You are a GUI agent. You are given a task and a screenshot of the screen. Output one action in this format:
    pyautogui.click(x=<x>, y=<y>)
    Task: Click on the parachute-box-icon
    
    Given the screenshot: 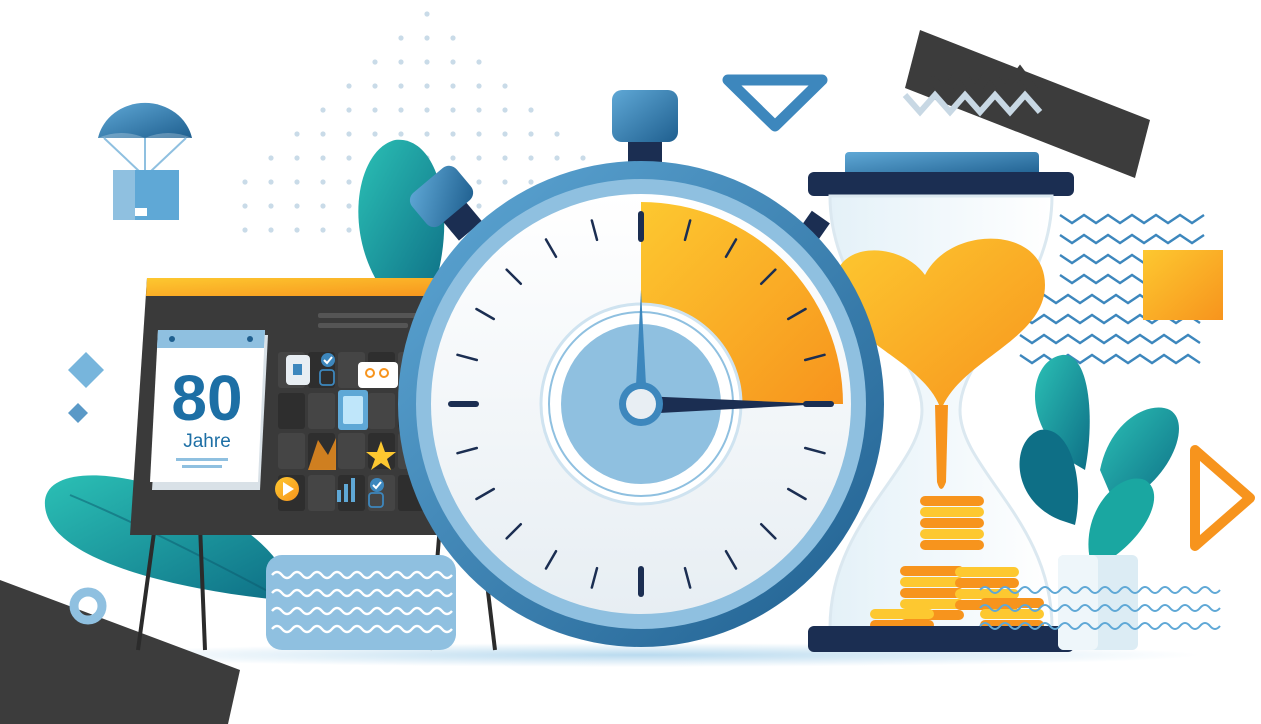 What is the action you would take?
    pyautogui.click(x=145, y=161)
    